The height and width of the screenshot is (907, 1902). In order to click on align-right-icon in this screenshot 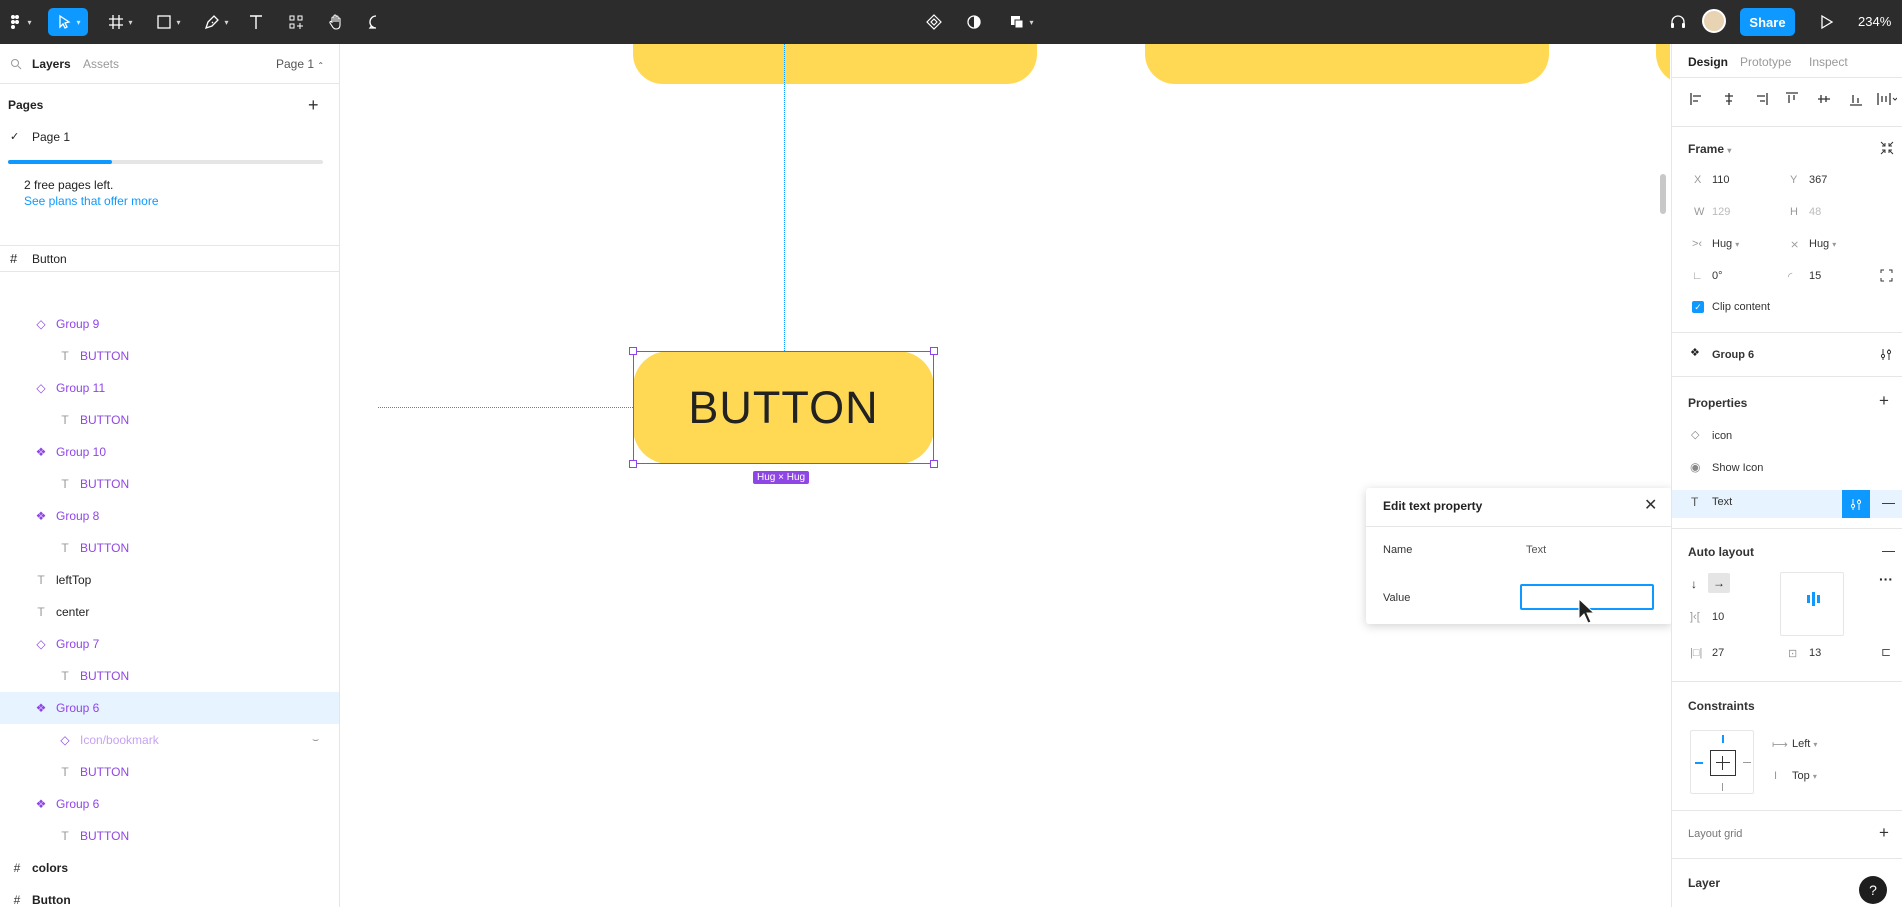, I will do `click(1761, 99)`.